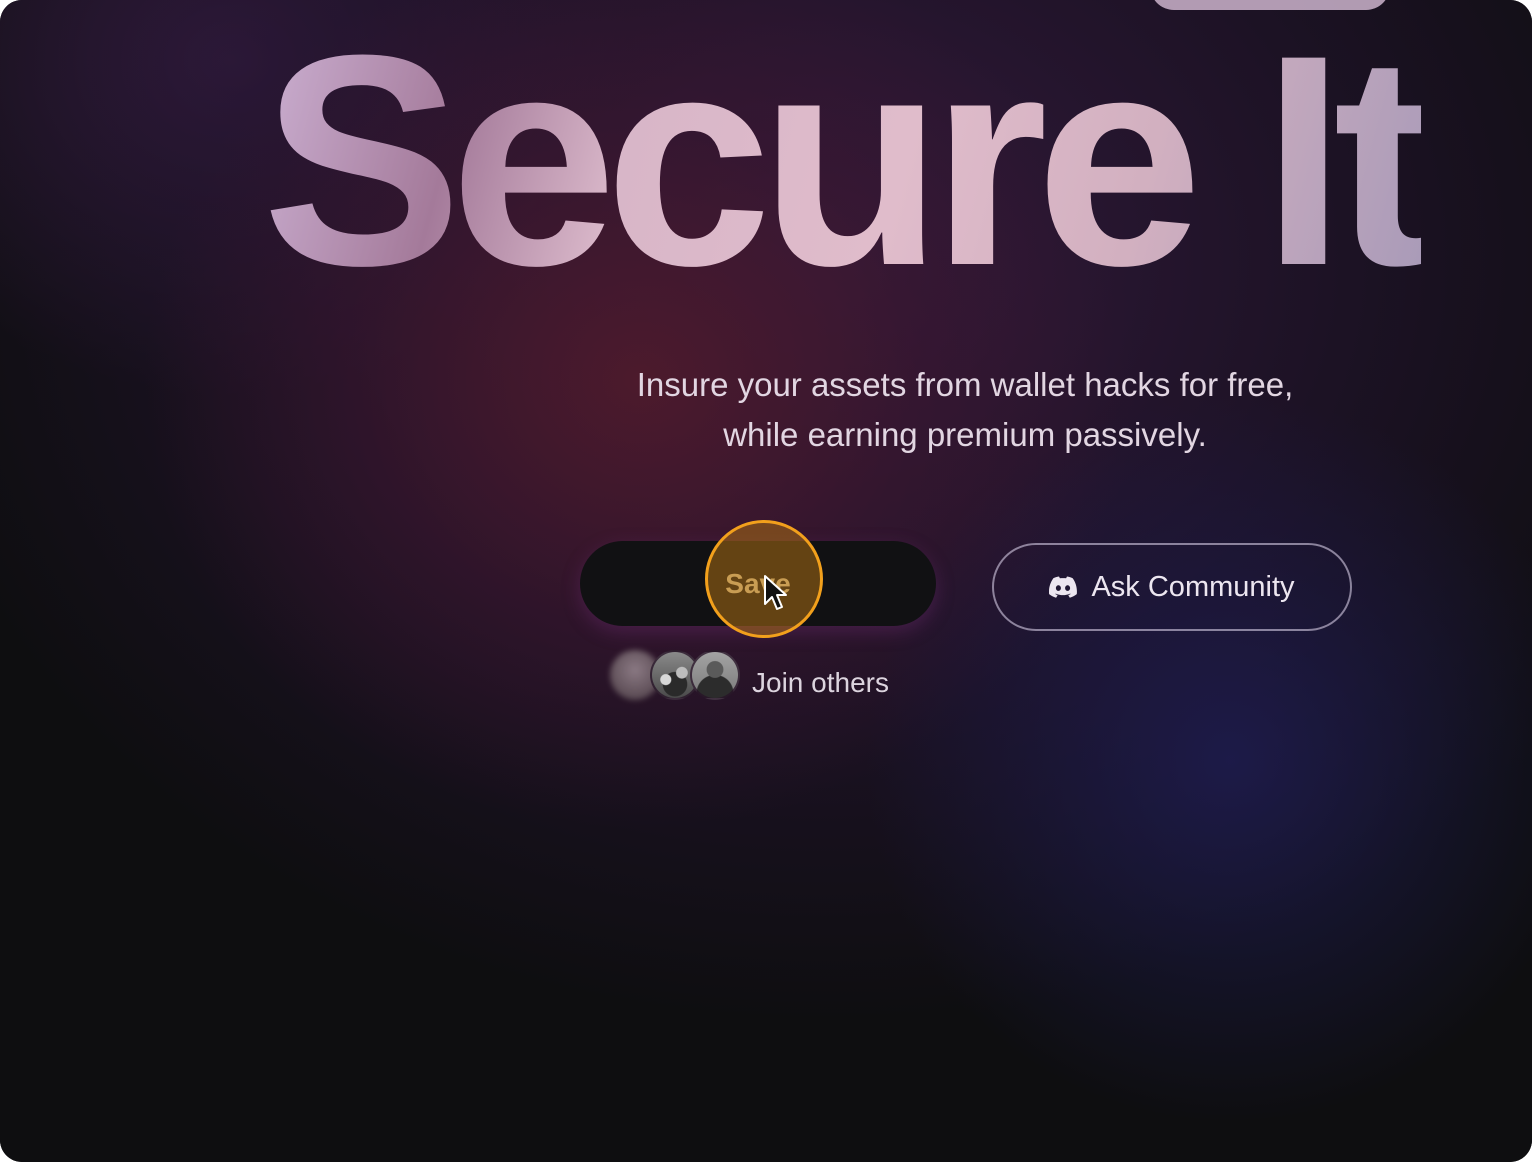 The height and width of the screenshot is (1162, 1532). Describe the element at coordinates (715, 675) in the screenshot. I see `avatar` at that location.